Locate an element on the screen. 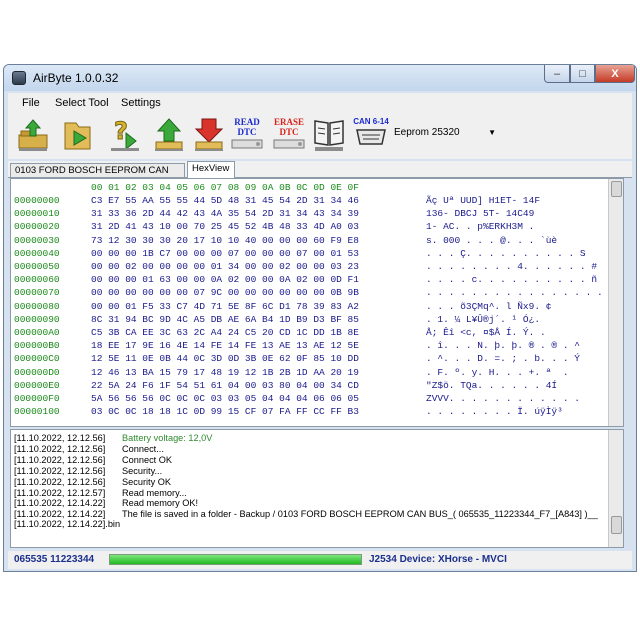 The image size is (640, 640). window-title: AirByte 1.0.0.32 is located at coordinates (76, 78).